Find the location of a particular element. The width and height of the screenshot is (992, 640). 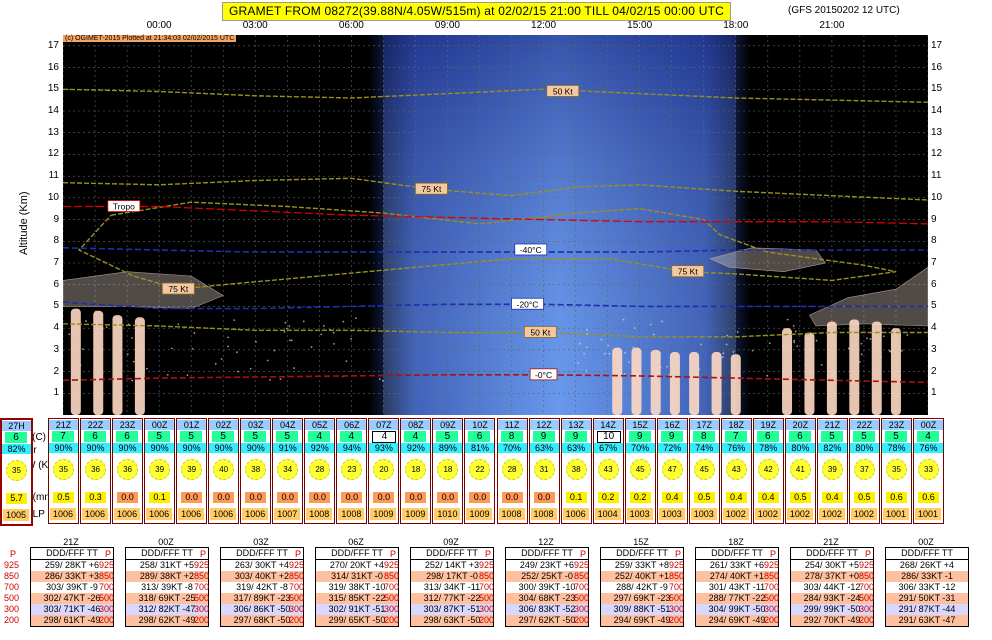

svg-text: 75 Kt is located at coordinates (688, 272).